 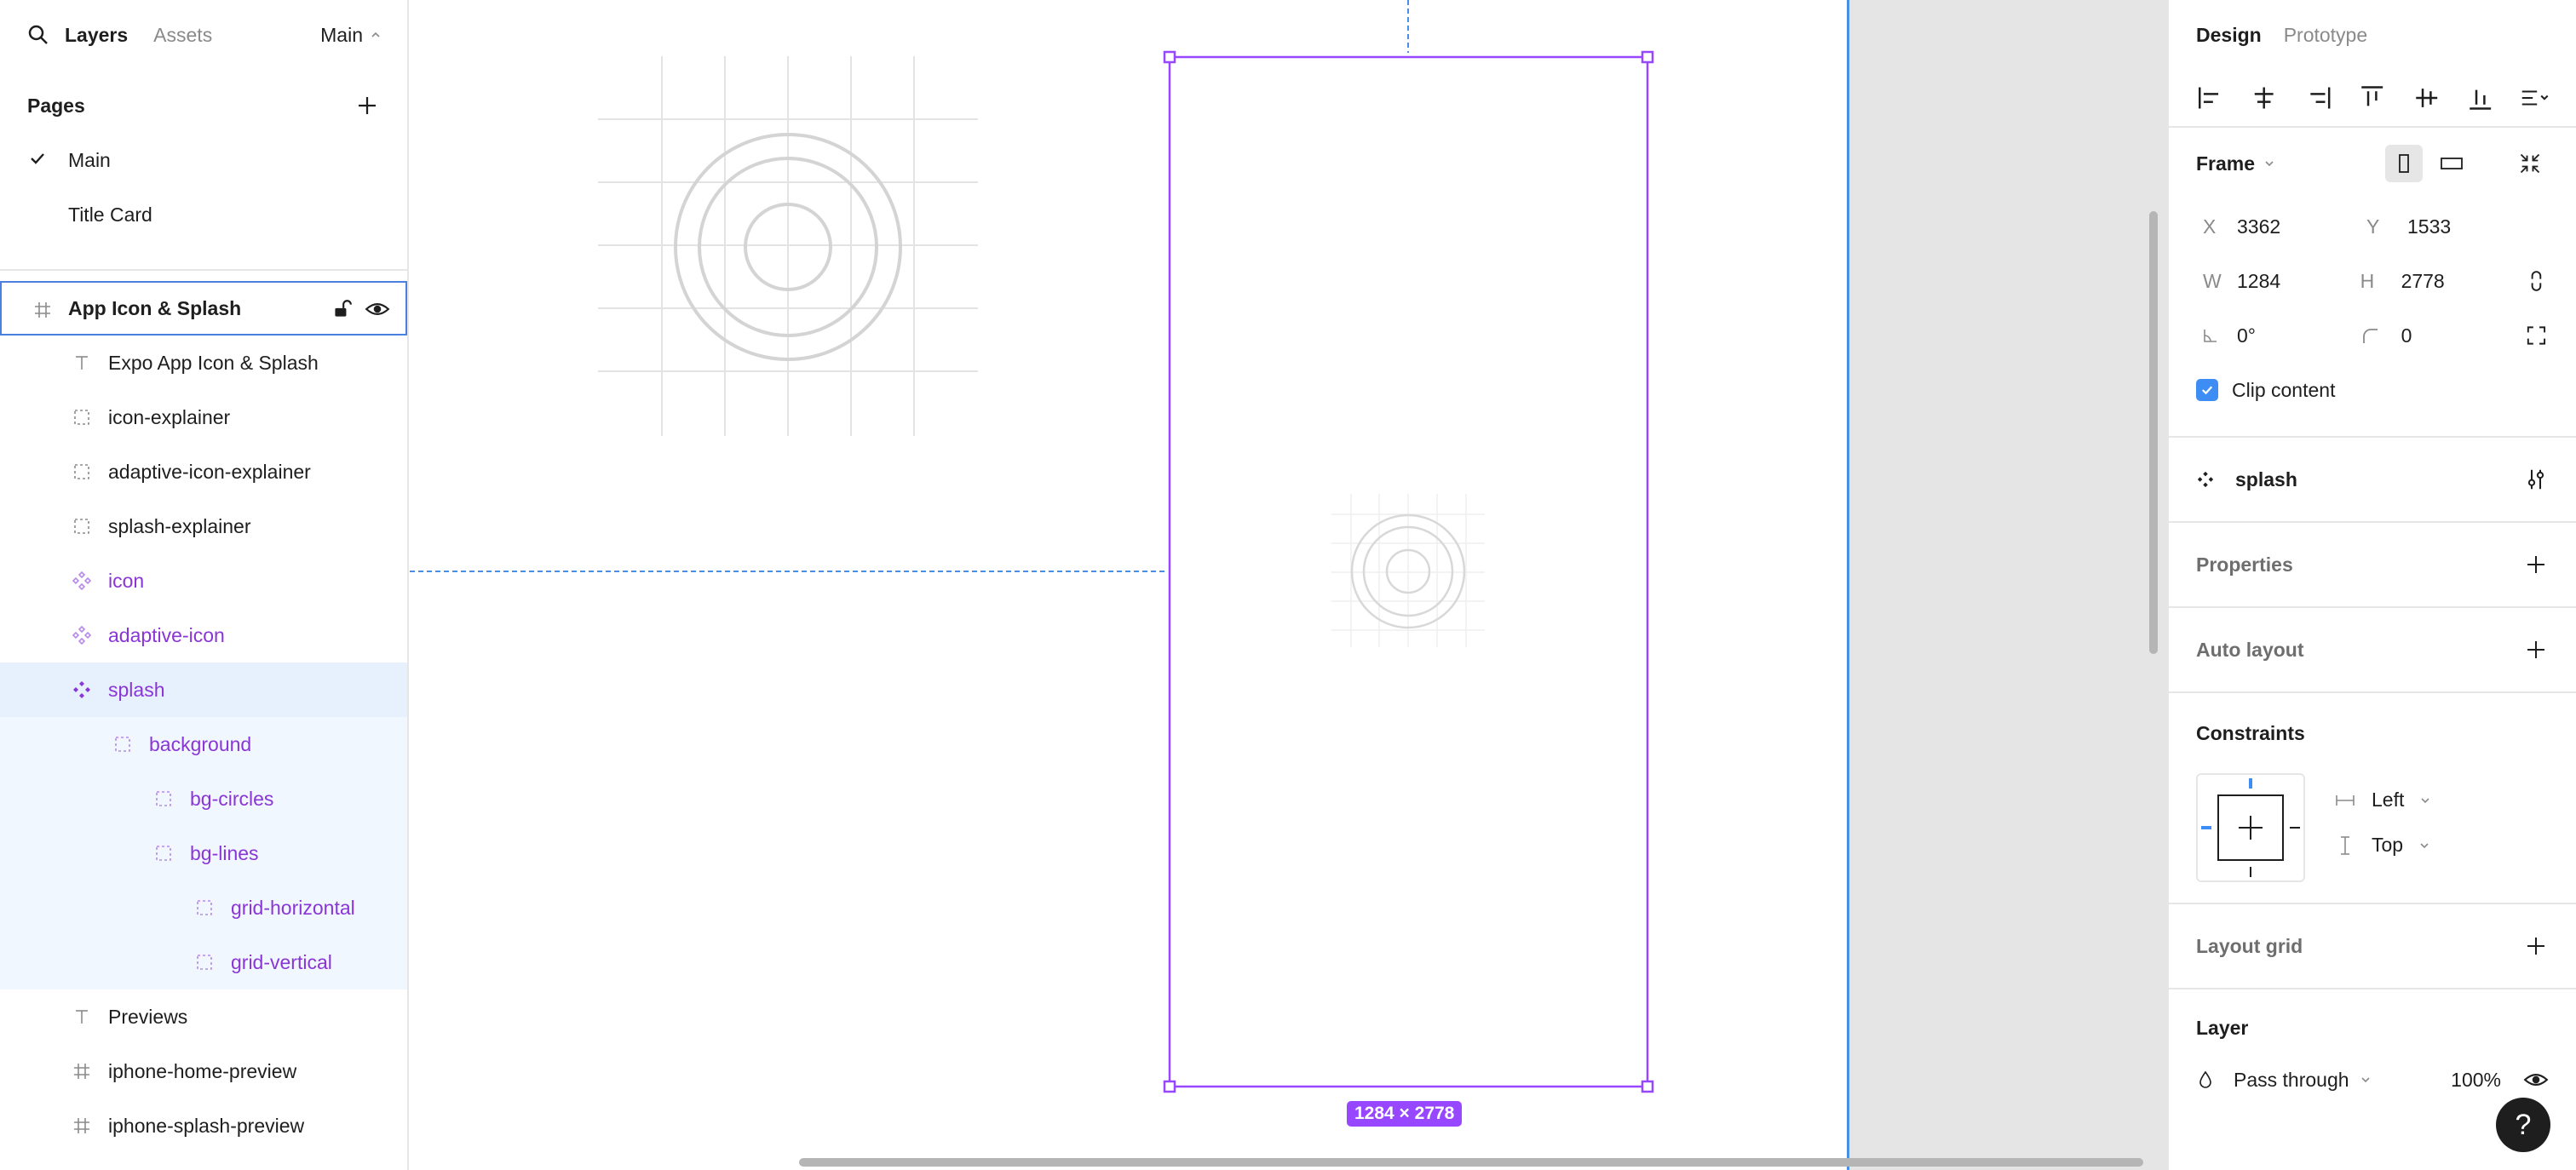 I want to click on frame-type-label: Frame, so click(x=2226, y=163).